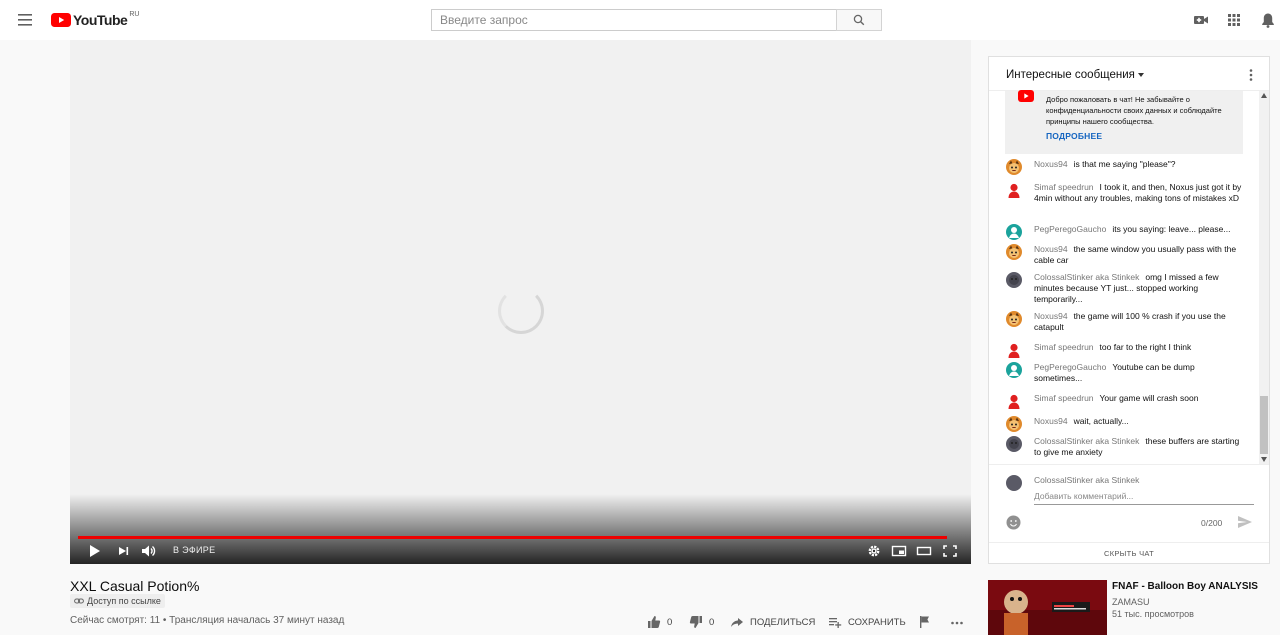  I want to click on scroll-up-icon, so click(1264, 95).